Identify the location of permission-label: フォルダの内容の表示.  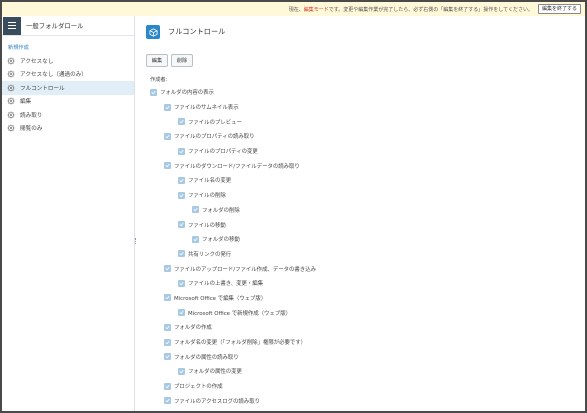
(187, 93).